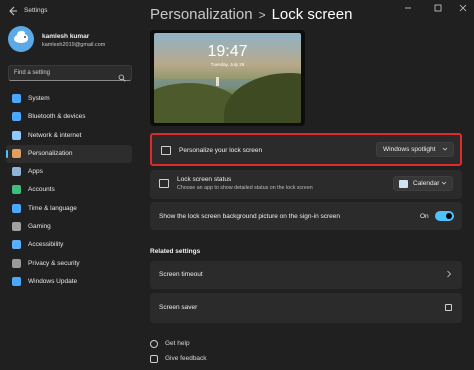 This screenshot has width=474, height=370. I want to click on screen-timeout-row: Screen timeout, so click(306, 275).